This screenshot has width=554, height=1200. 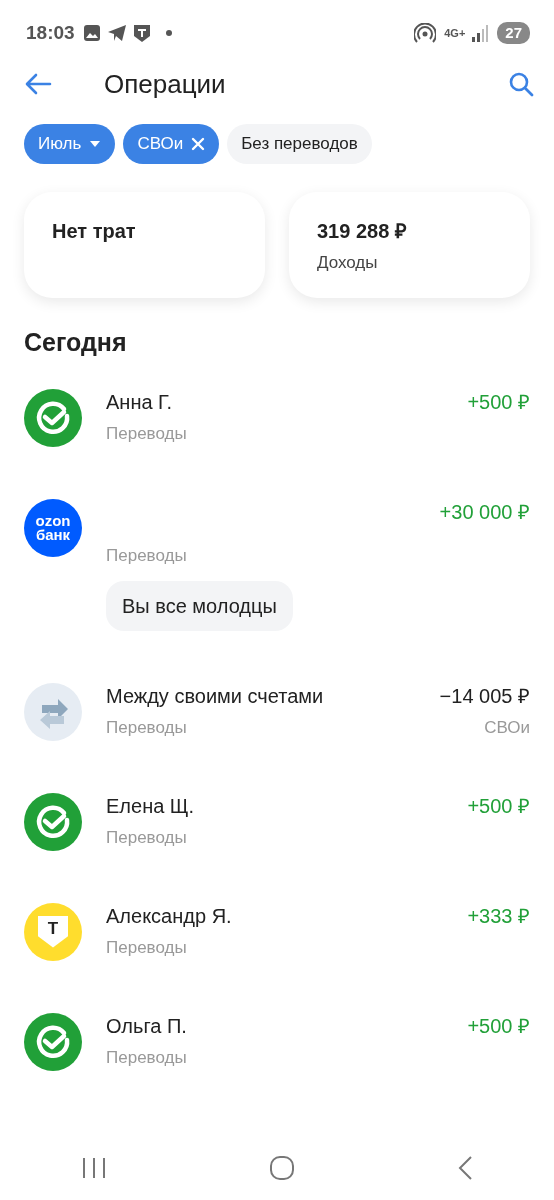 I want to click on amount: +333 ₽, so click(x=498, y=916).